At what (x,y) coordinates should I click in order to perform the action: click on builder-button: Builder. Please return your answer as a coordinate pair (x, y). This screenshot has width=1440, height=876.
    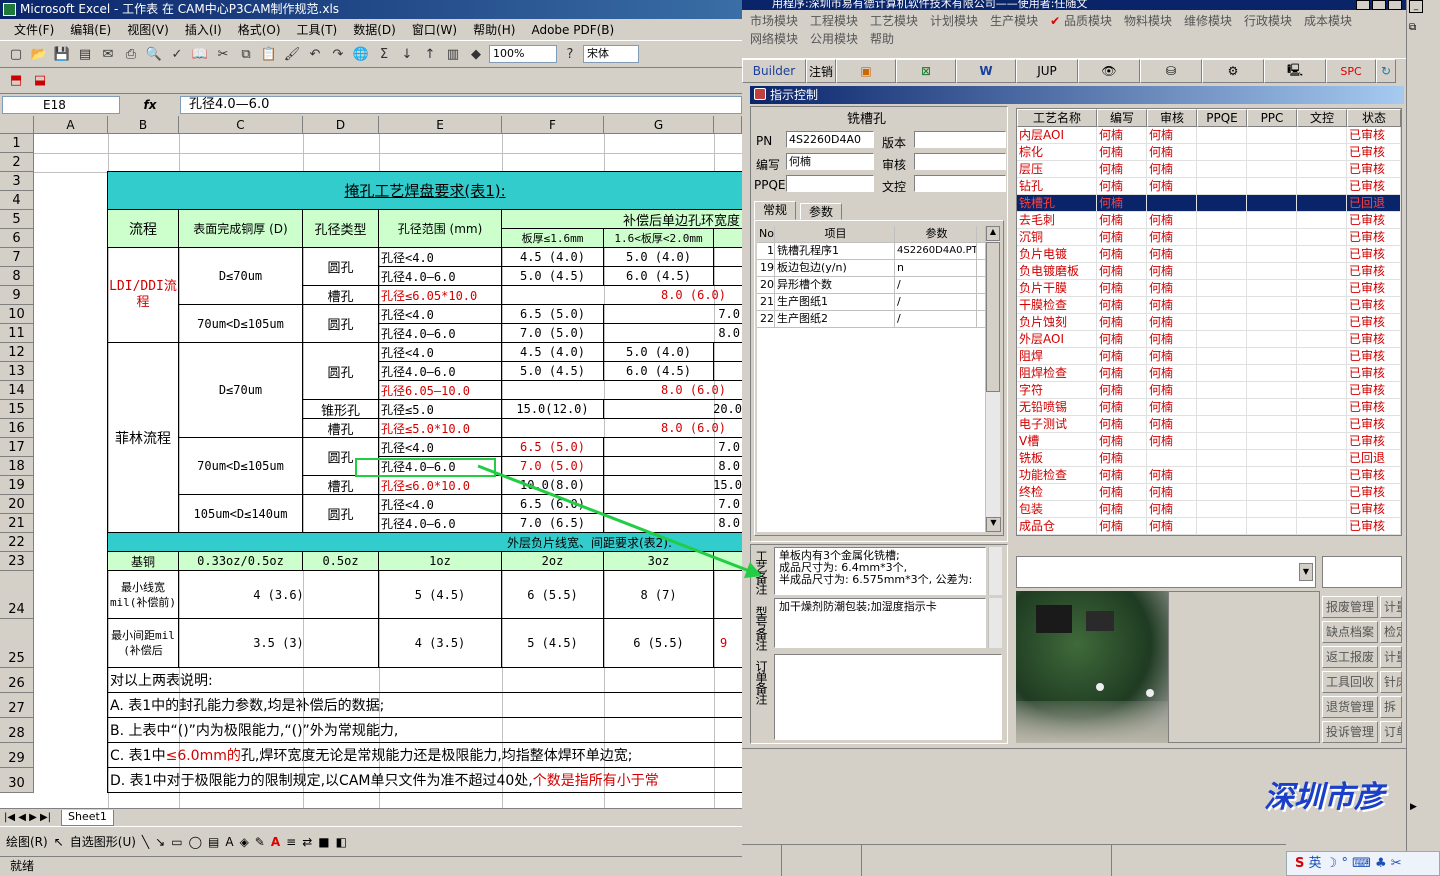
    Looking at the image, I should click on (774, 71).